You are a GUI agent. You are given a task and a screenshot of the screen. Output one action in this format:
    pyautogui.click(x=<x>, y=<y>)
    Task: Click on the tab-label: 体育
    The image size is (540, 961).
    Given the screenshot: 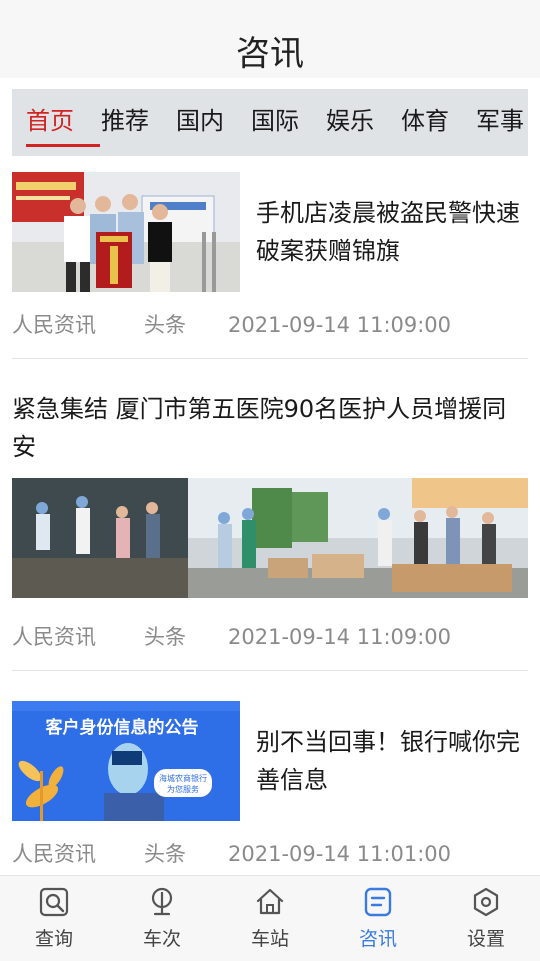 What is the action you would take?
    pyautogui.click(x=425, y=121)
    